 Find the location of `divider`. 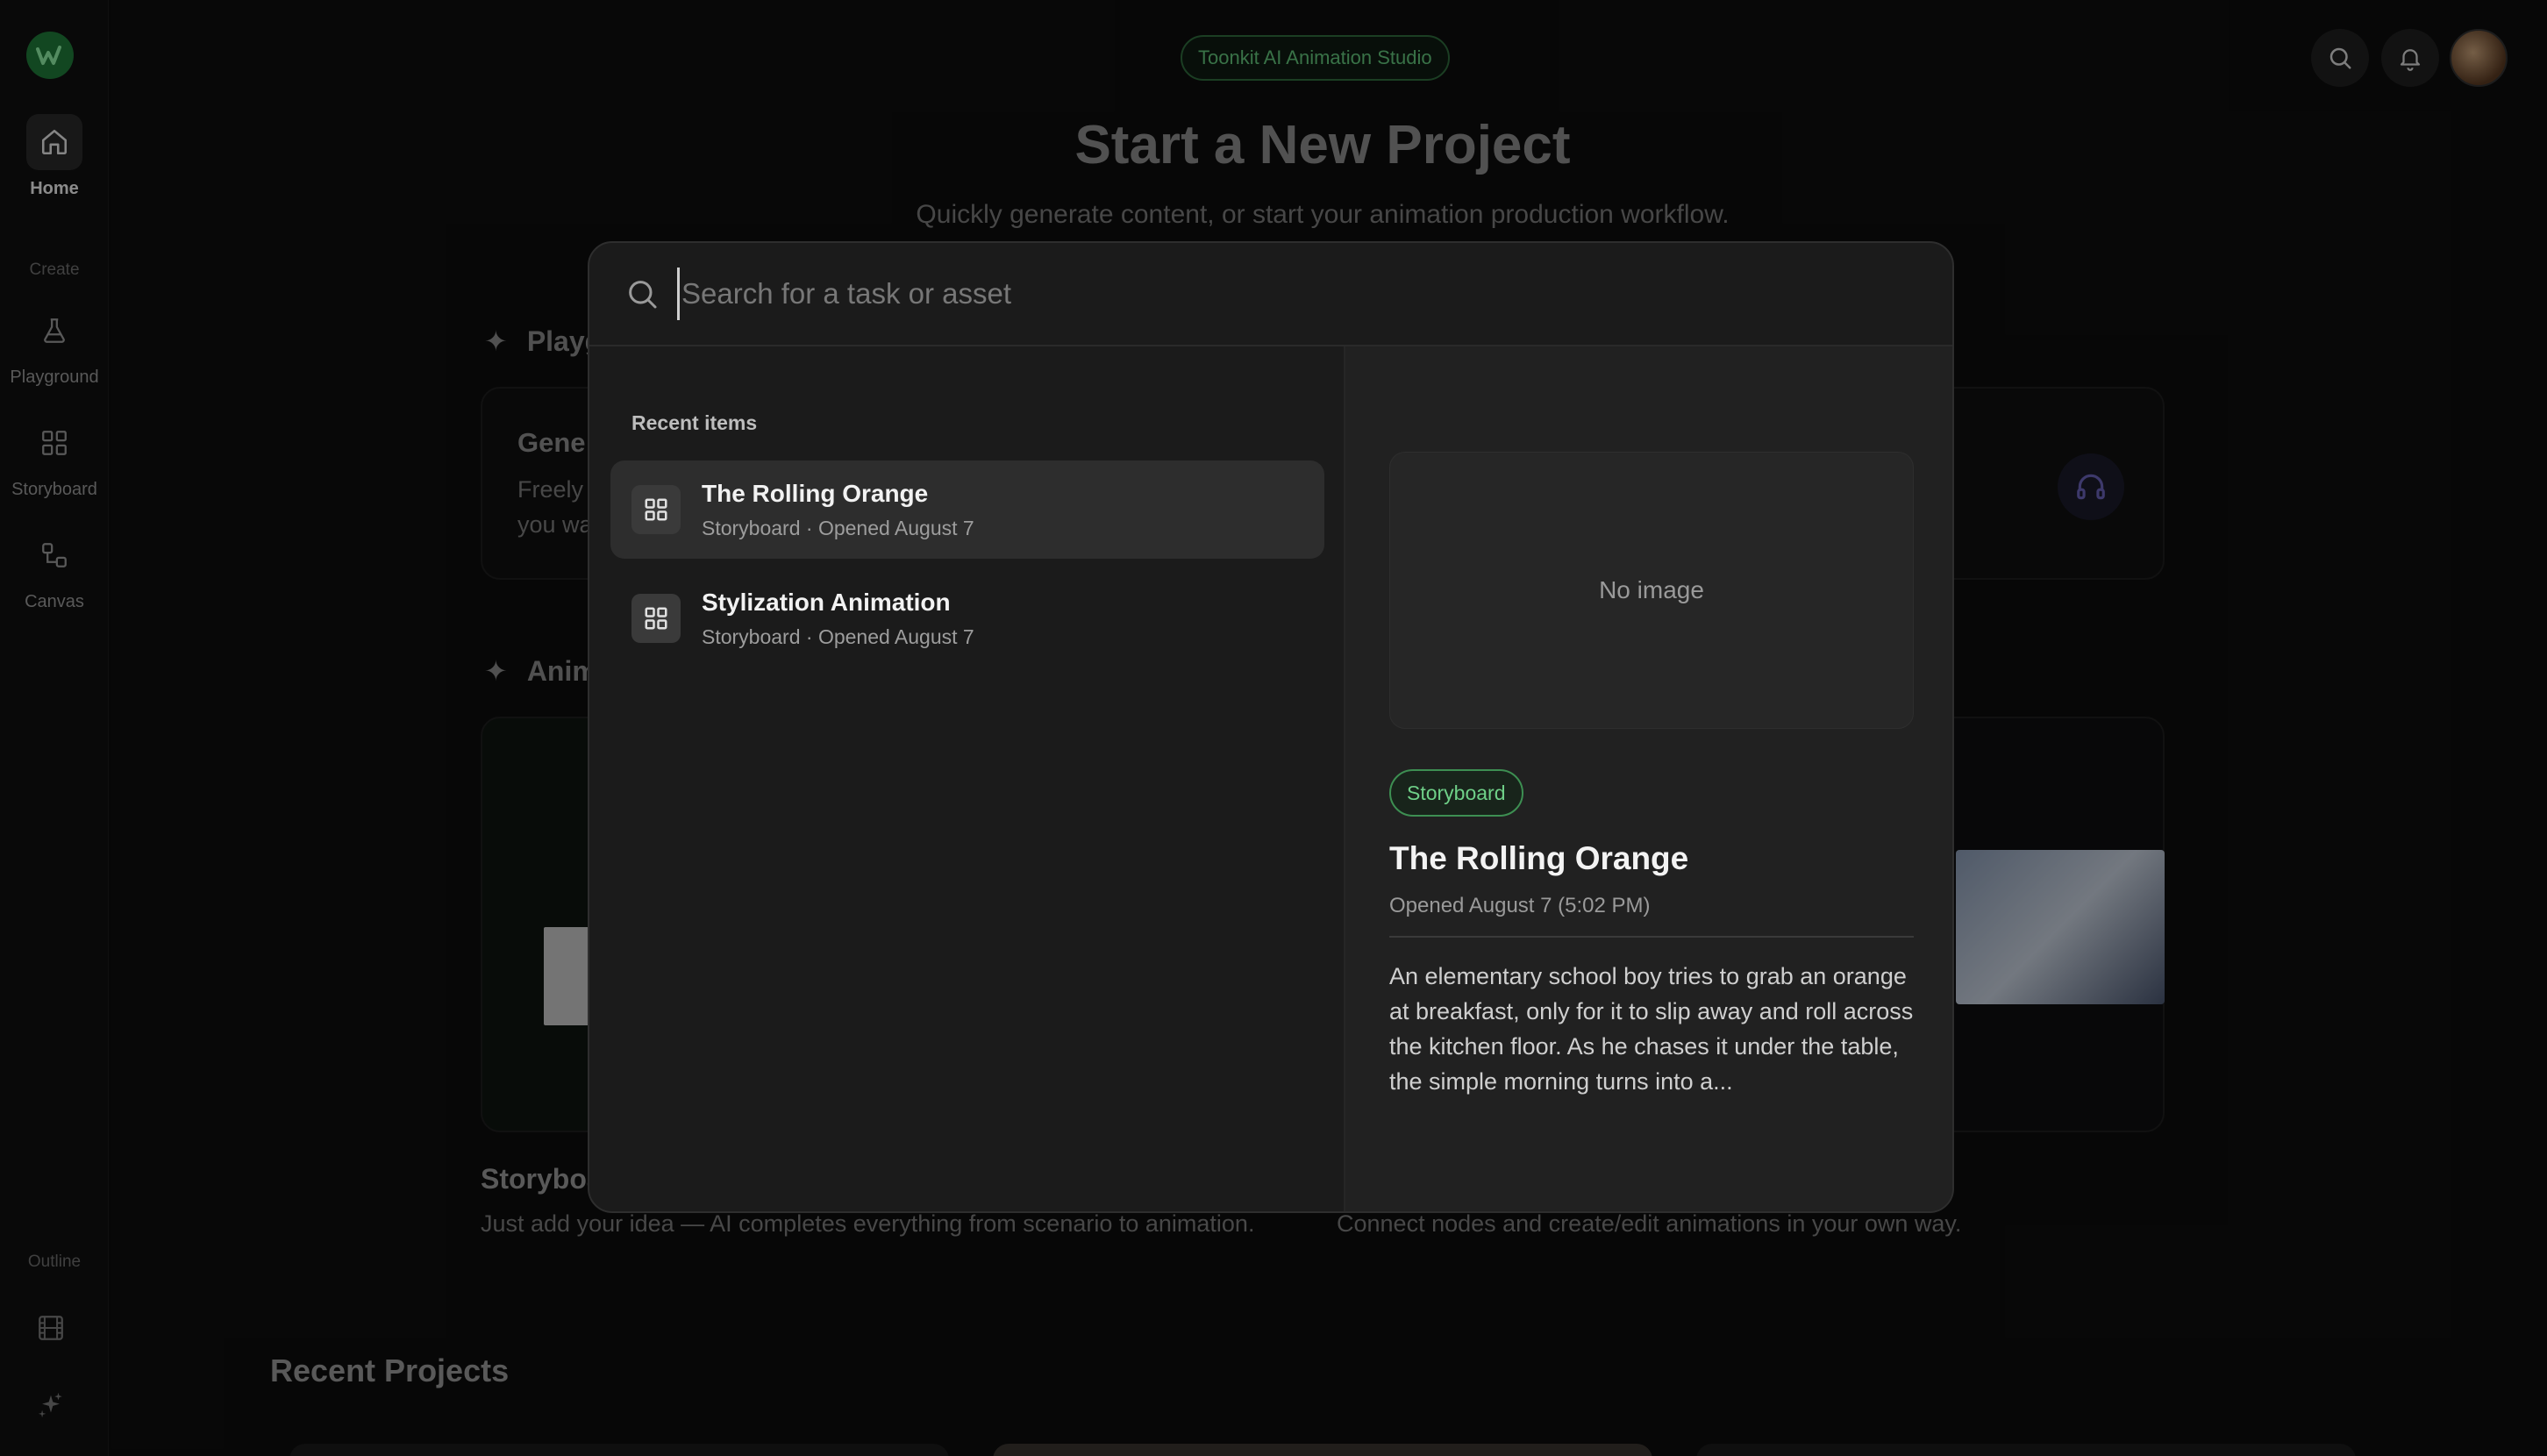

divider is located at coordinates (1652, 937).